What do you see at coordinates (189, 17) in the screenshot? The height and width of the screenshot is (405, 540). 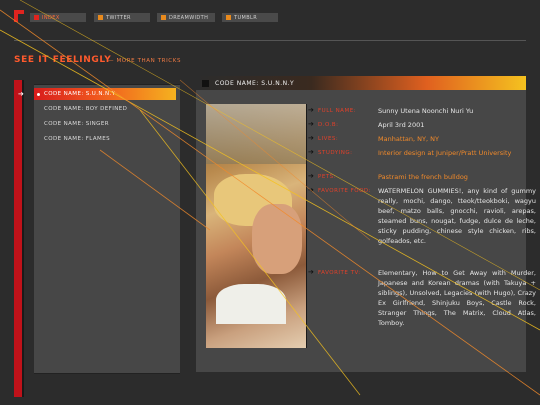 I see `tab-dreamwidth-label: DREAMWIDTH` at bounding box center [189, 17].